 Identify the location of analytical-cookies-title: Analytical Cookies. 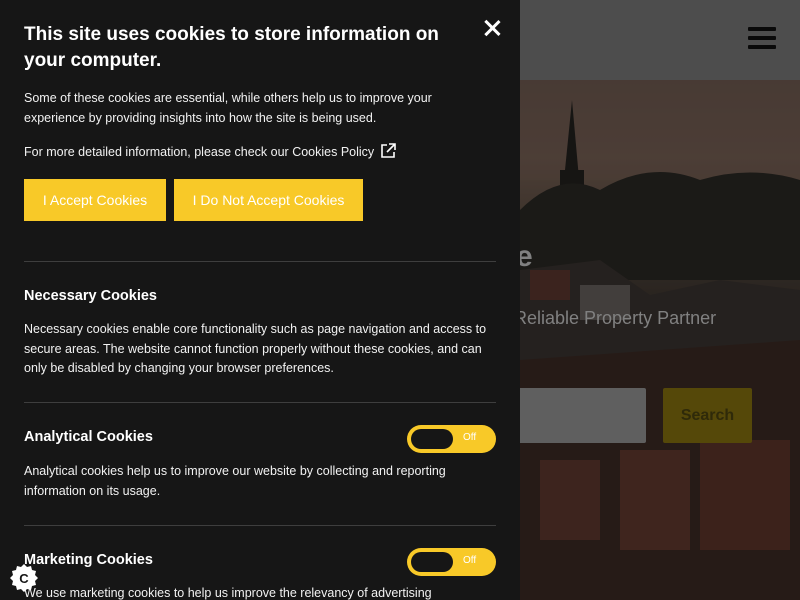
(88, 437).